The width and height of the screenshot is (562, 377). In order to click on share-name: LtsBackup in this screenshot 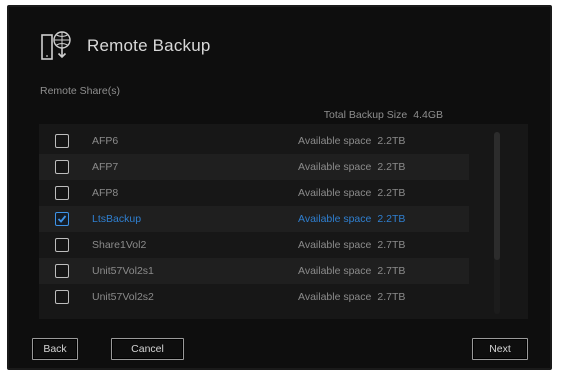, I will do `click(117, 219)`.